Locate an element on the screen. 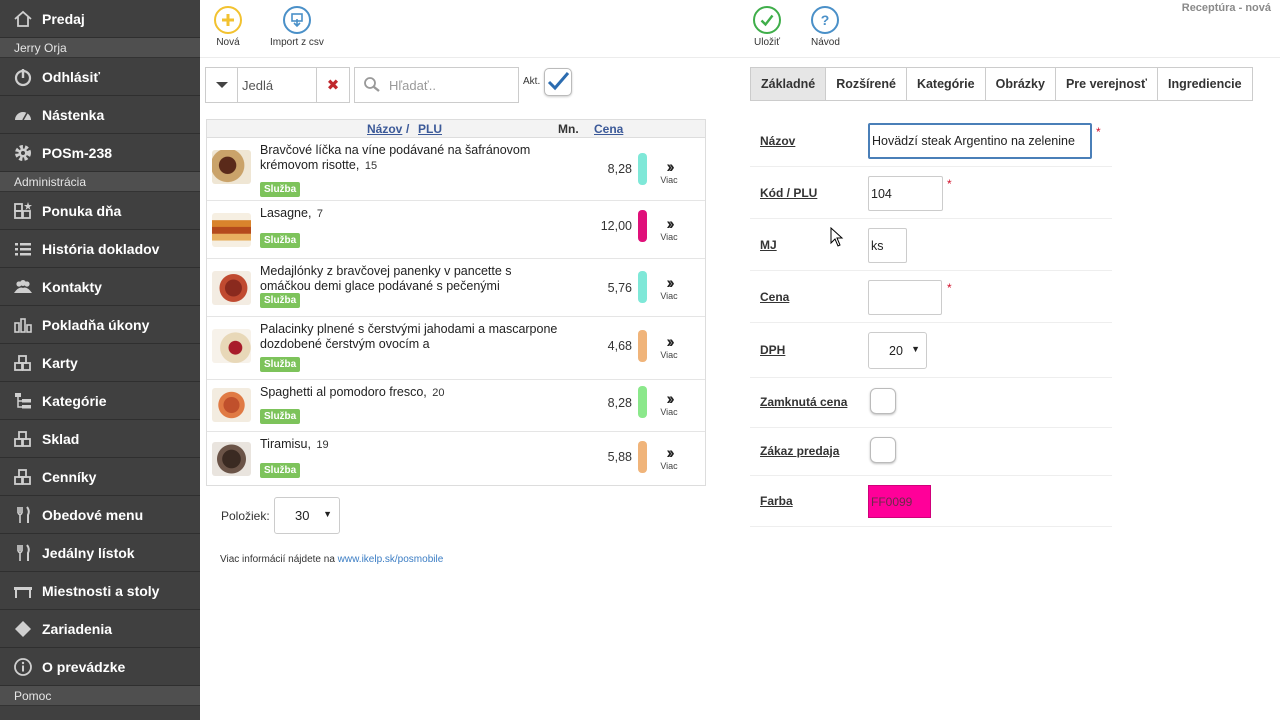  dashboard-icon is located at coordinates (23, 115).